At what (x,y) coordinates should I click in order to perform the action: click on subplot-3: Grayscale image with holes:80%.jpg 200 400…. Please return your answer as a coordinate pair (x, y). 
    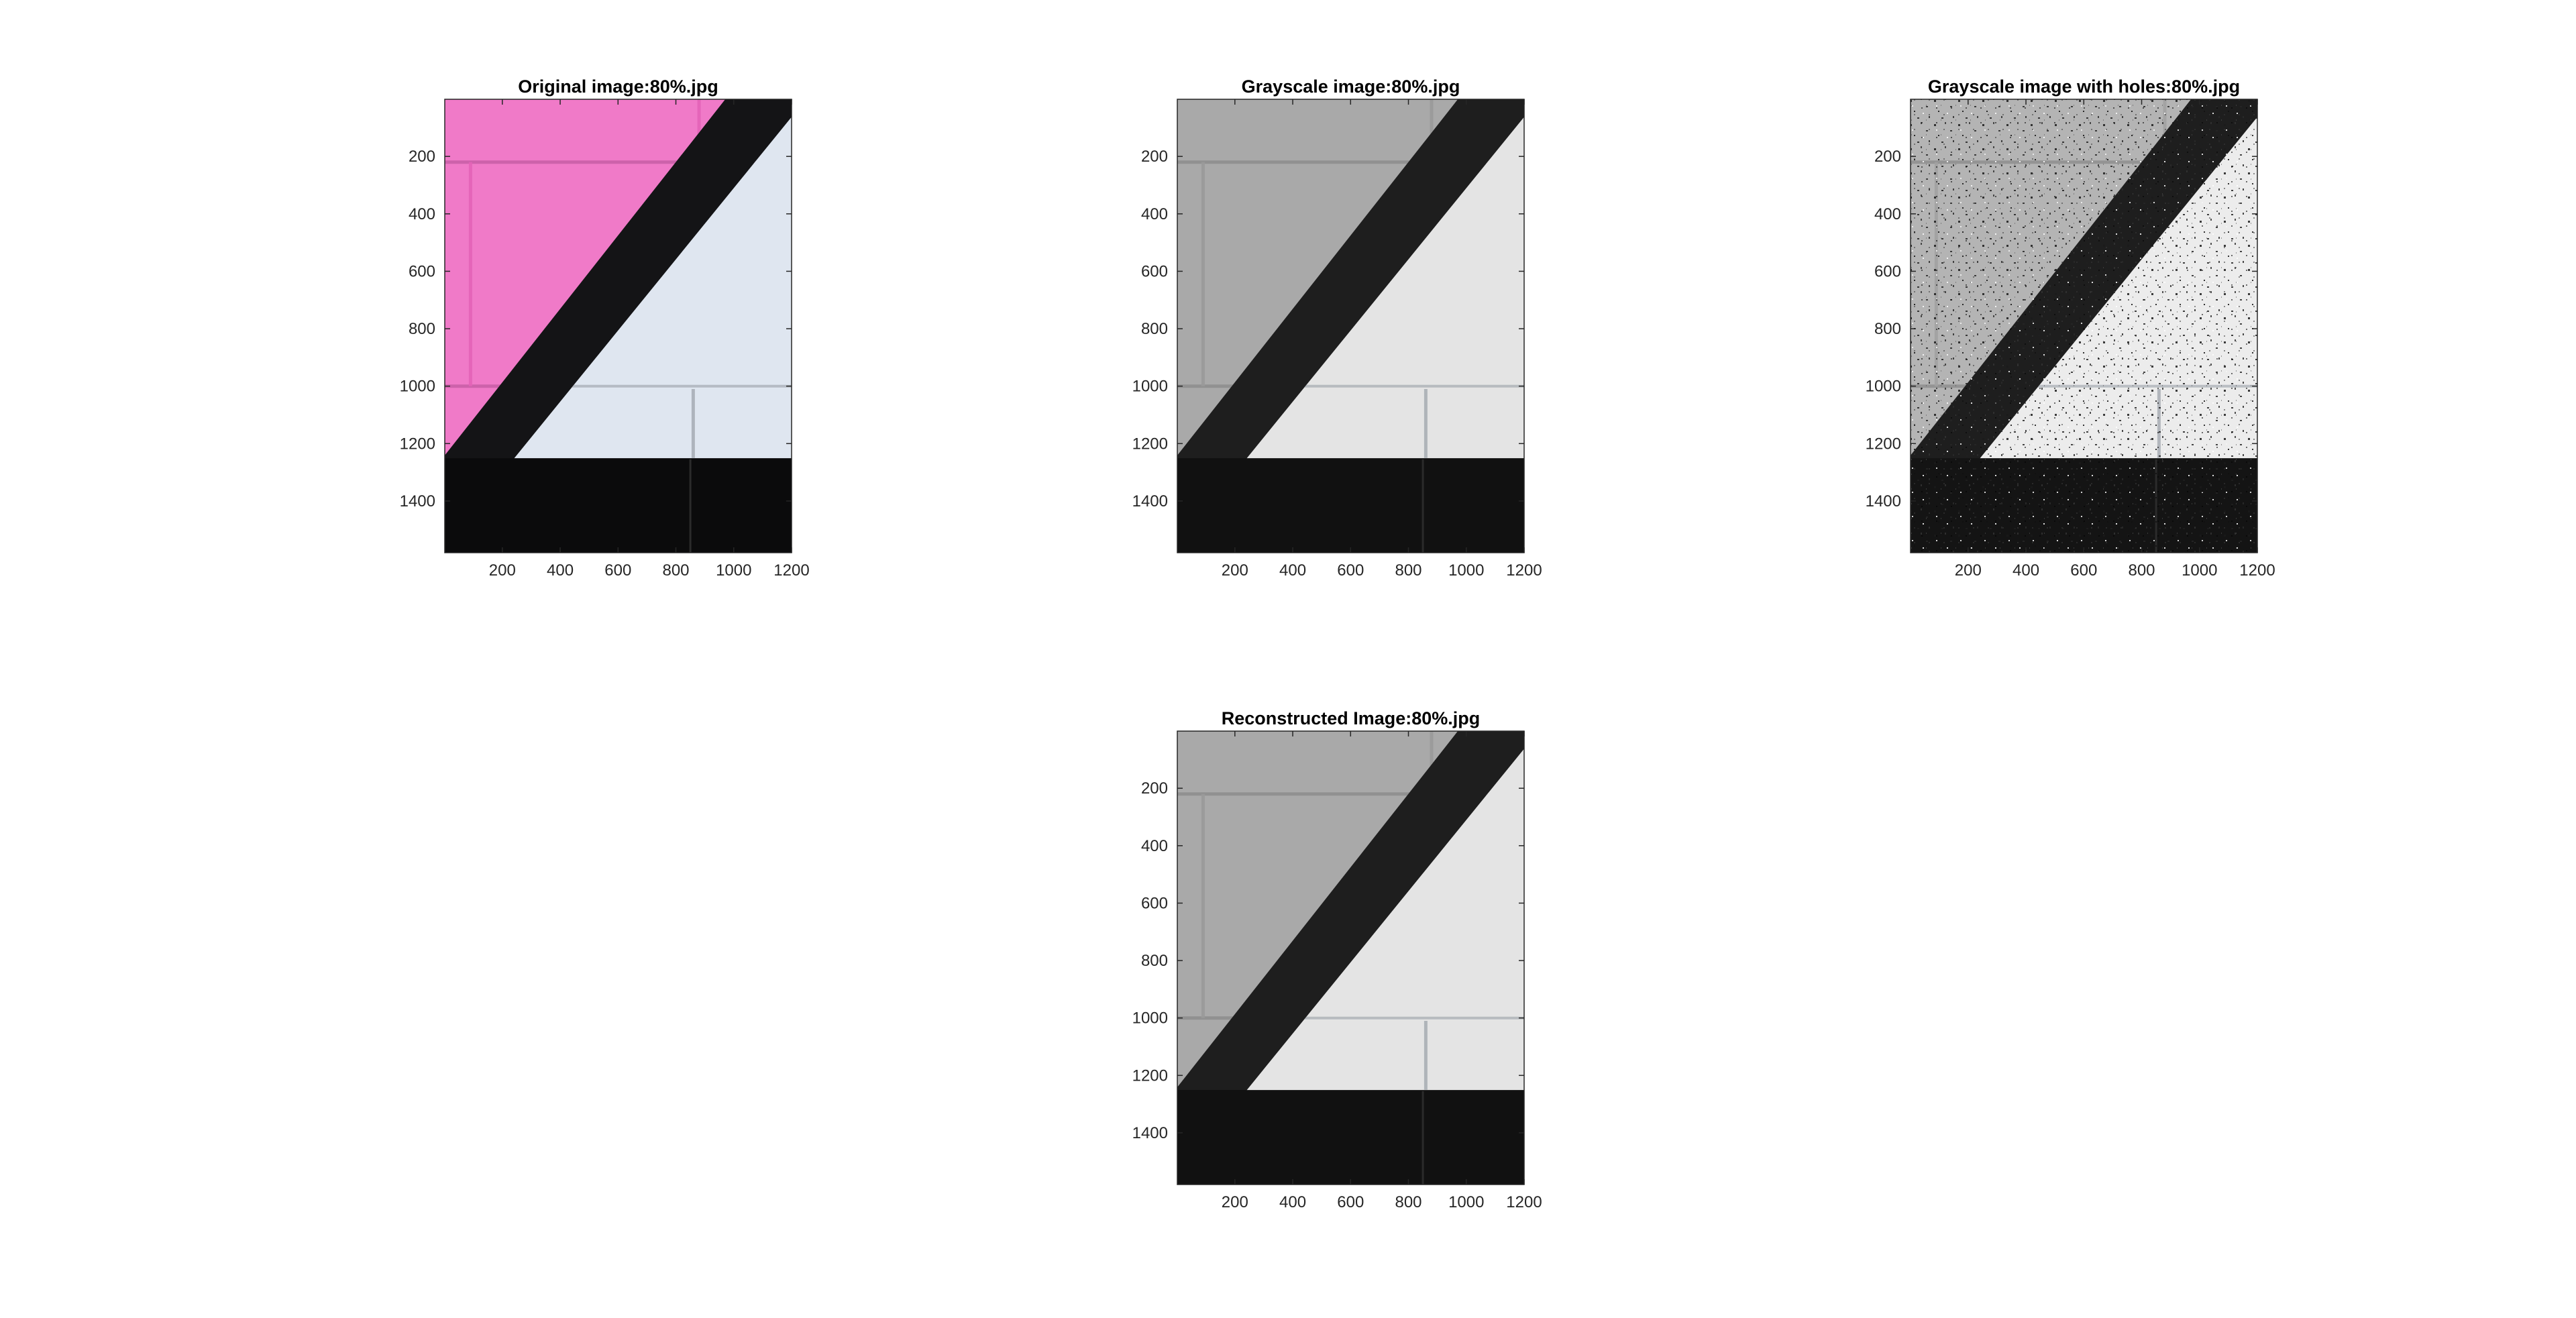
    Looking at the image, I should click on (2070, 328).